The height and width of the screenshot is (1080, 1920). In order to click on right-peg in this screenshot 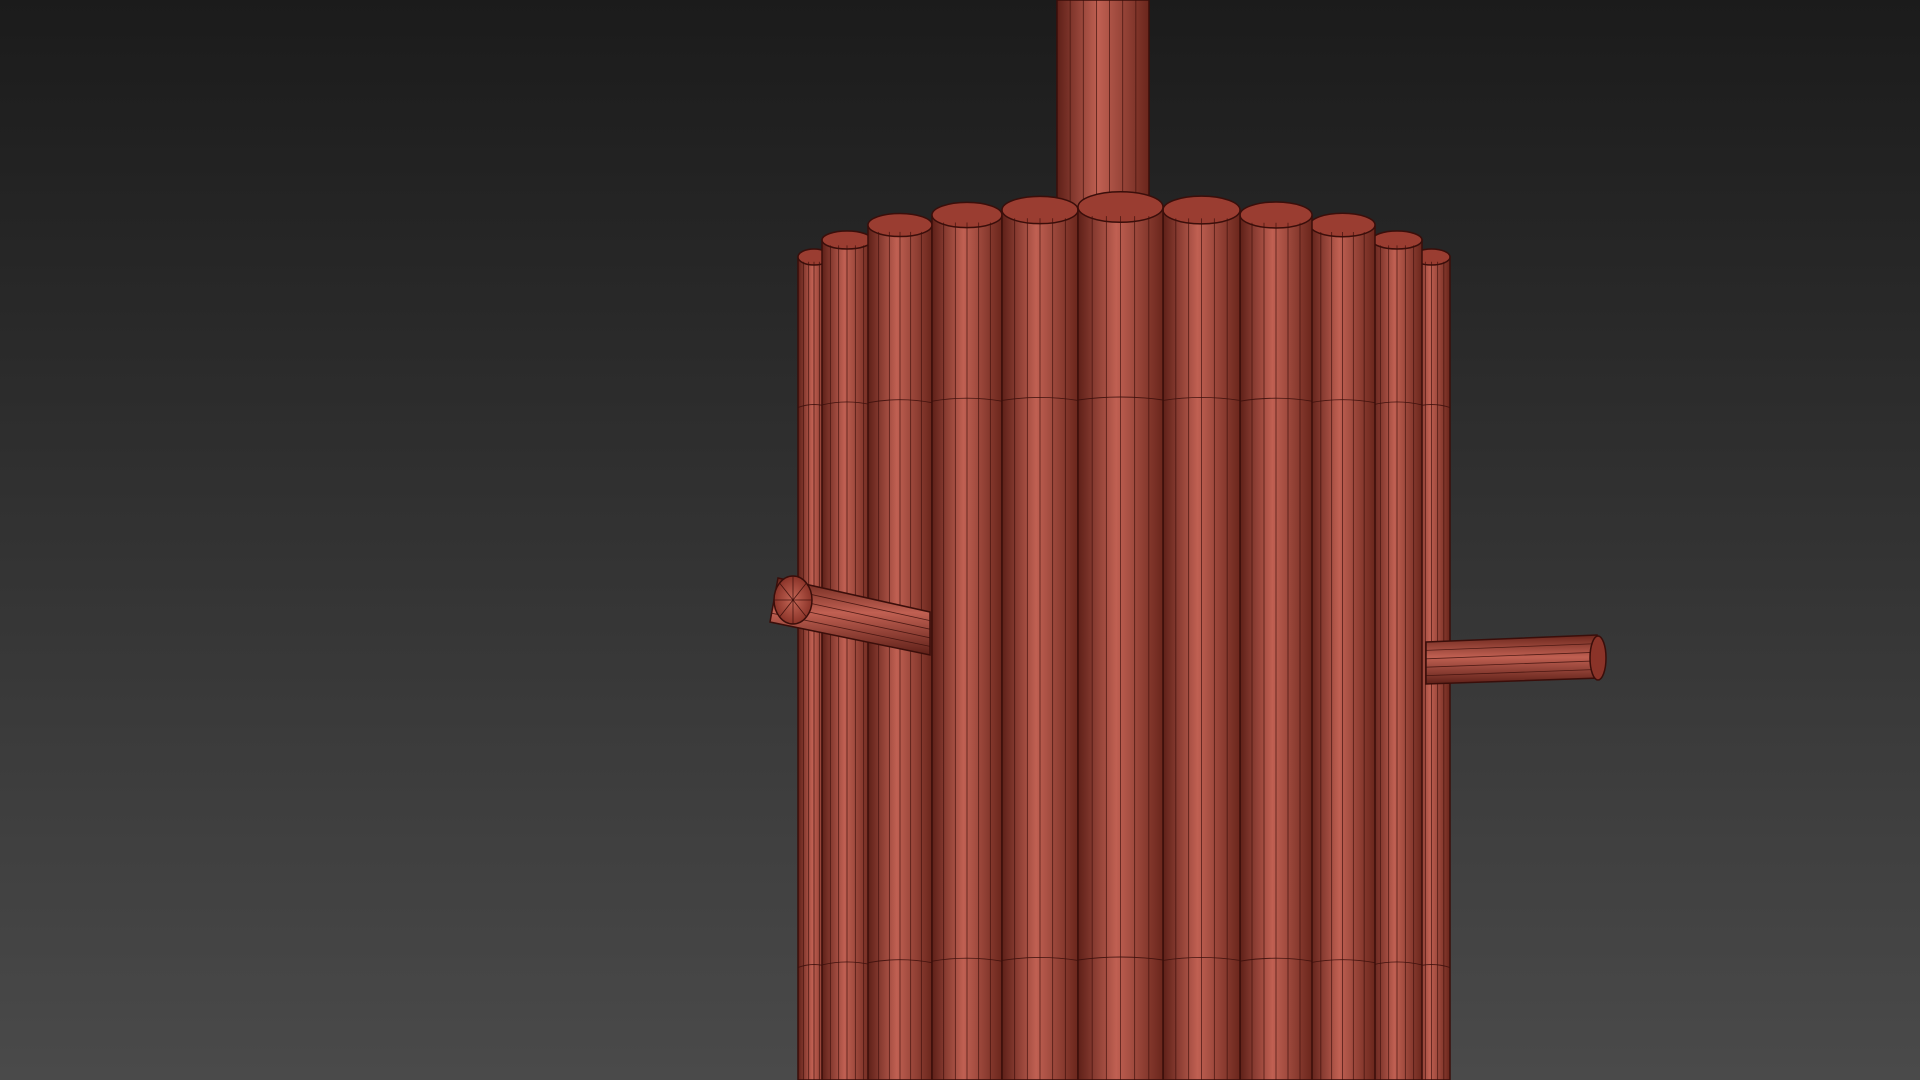, I will do `click(1516, 659)`.